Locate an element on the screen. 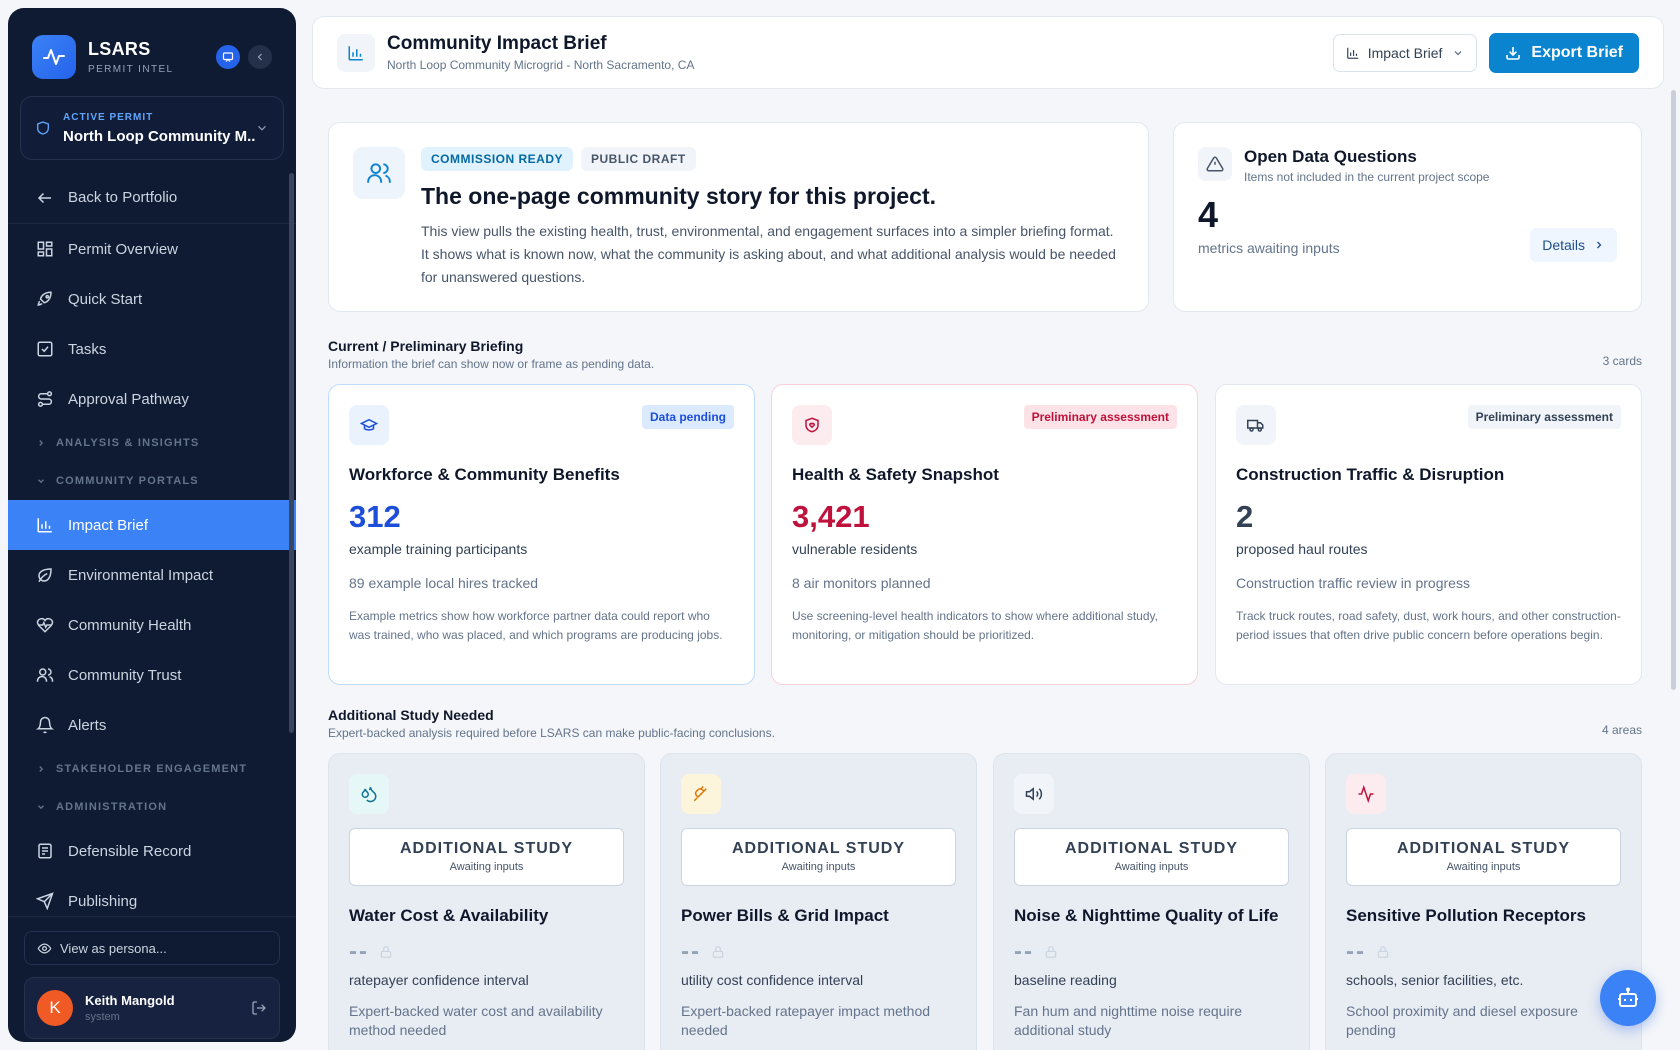 The height and width of the screenshot is (1050, 1680). graduation-cap-icon is located at coordinates (369, 425).